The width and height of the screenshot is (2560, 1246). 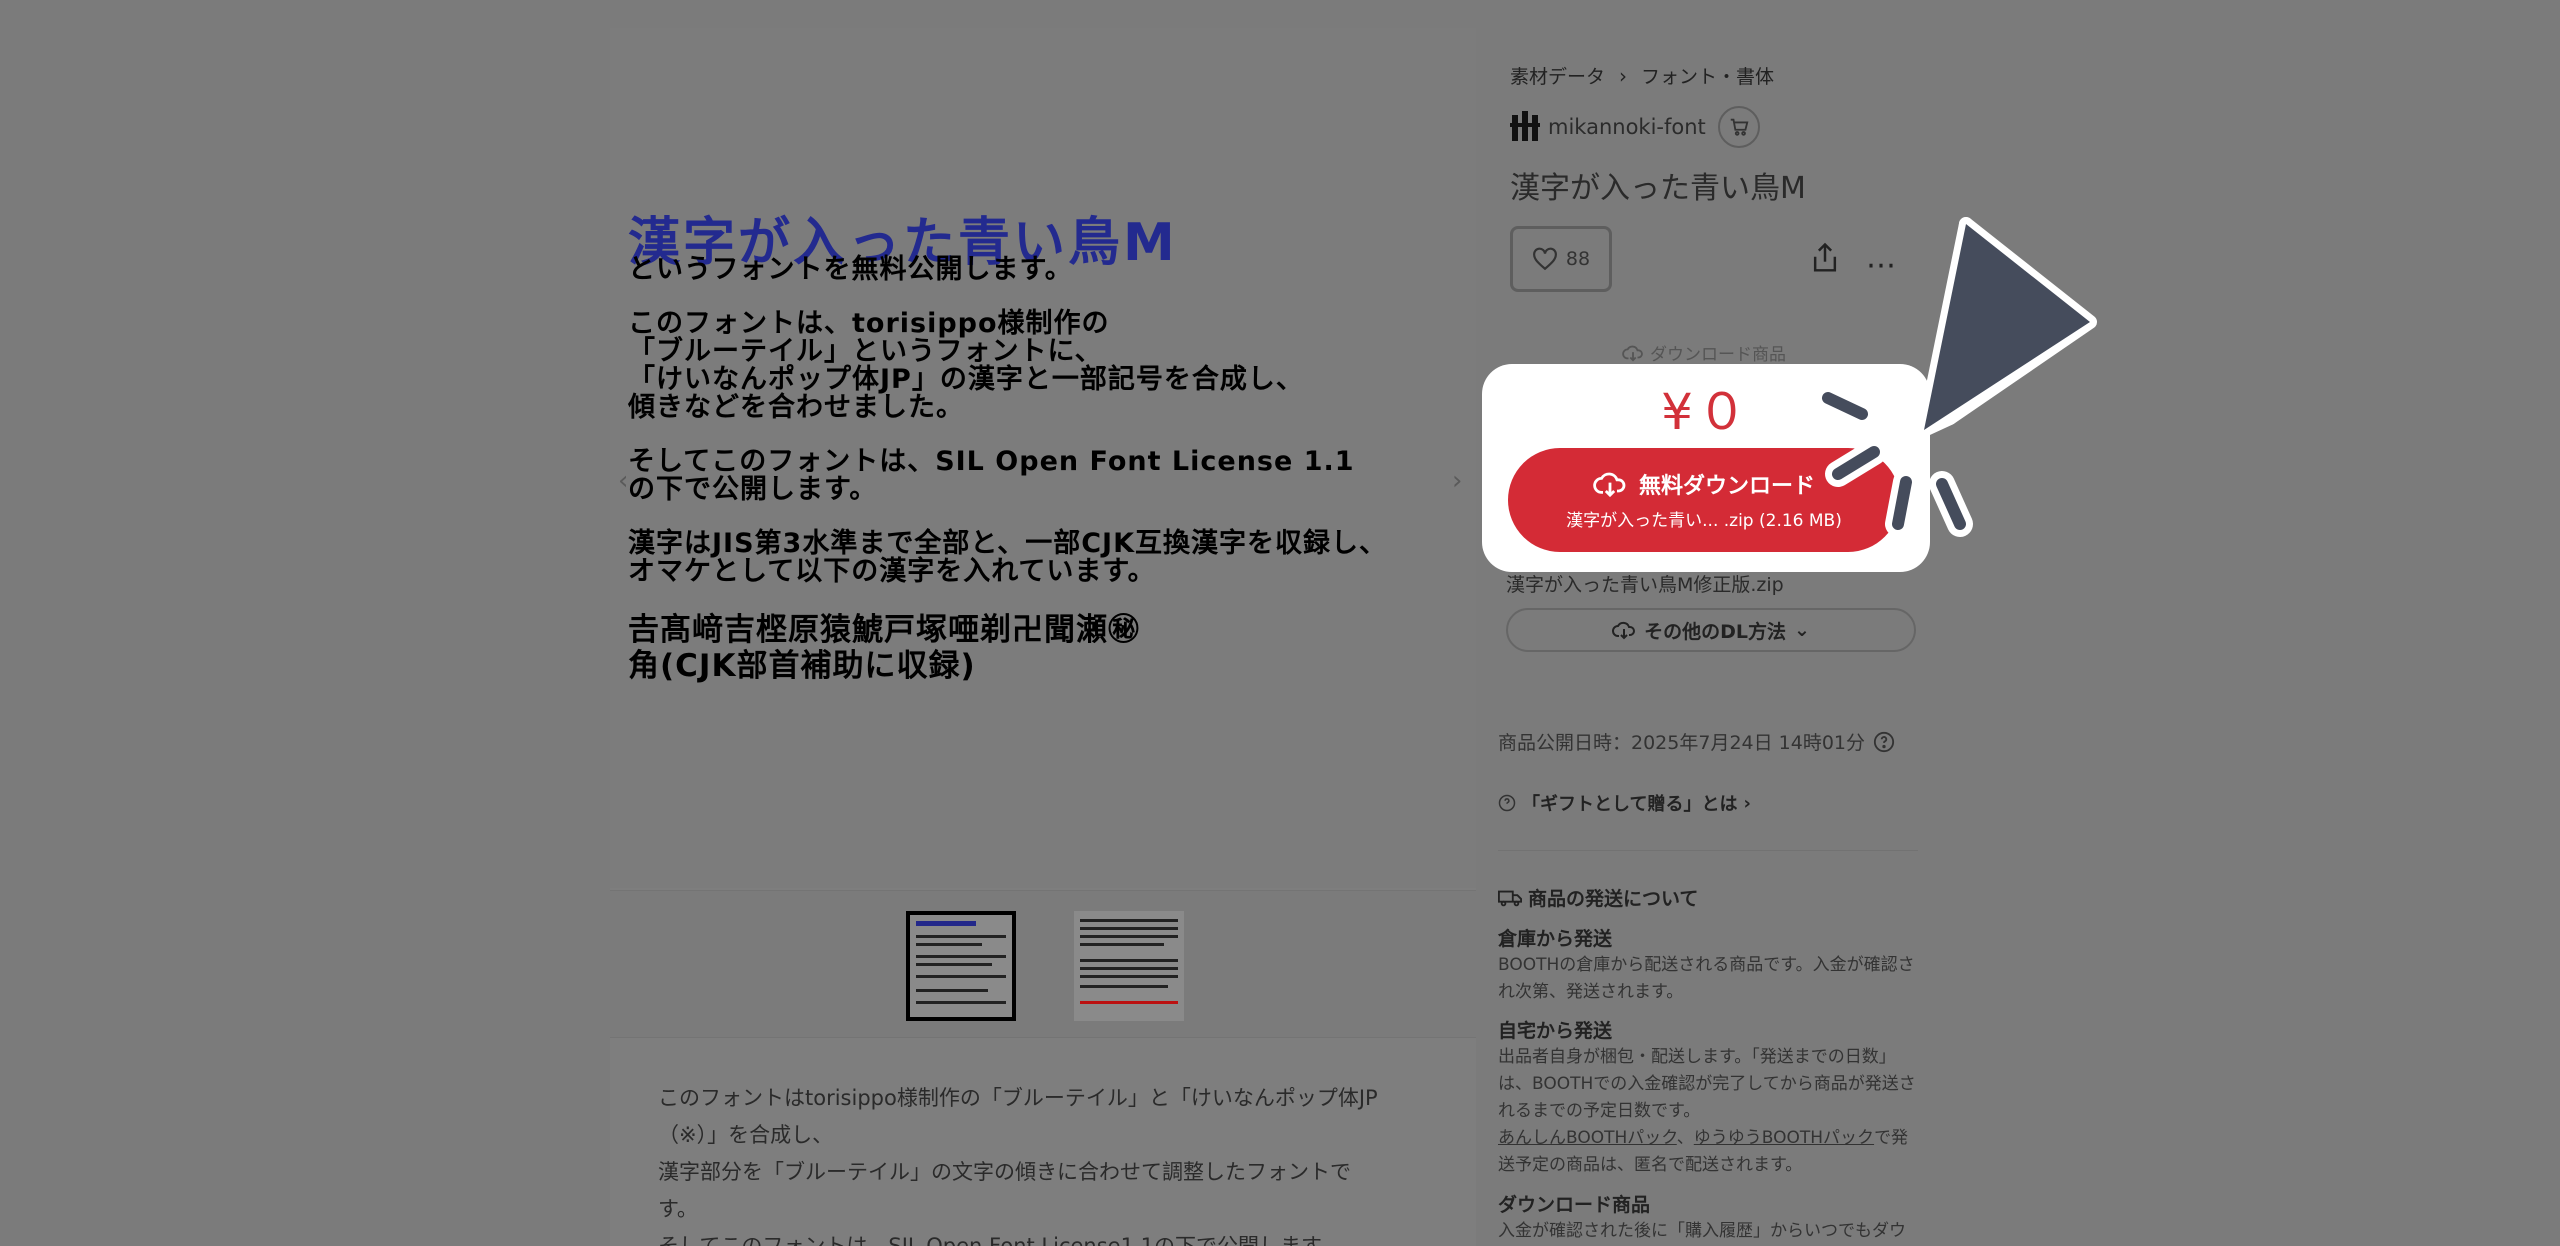 What do you see at coordinates (966, 379) in the screenshot?
I see `preview-line: 「けいなんポップ体JP」の漢字と一部記号を合成し、` at bounding box center [966, 379].